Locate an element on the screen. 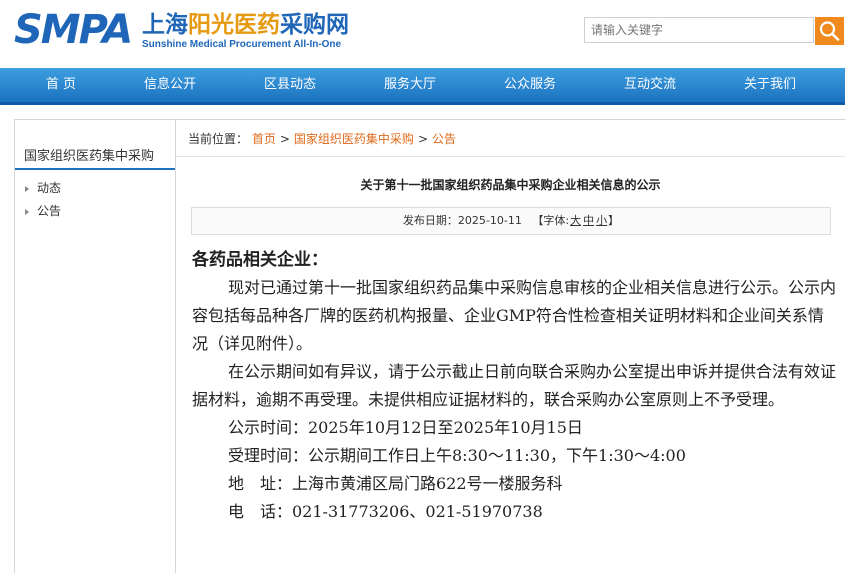 This screenshot has height=574, width=845. nav-item-district-news: 区县动态 is located at coordinates (290, 85).